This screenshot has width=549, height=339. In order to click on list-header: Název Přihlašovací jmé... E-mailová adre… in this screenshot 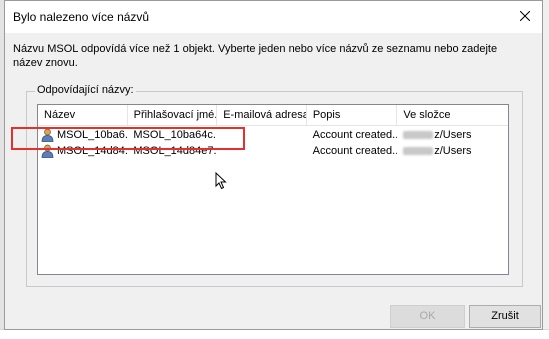, I will do `click(273, 115)`.